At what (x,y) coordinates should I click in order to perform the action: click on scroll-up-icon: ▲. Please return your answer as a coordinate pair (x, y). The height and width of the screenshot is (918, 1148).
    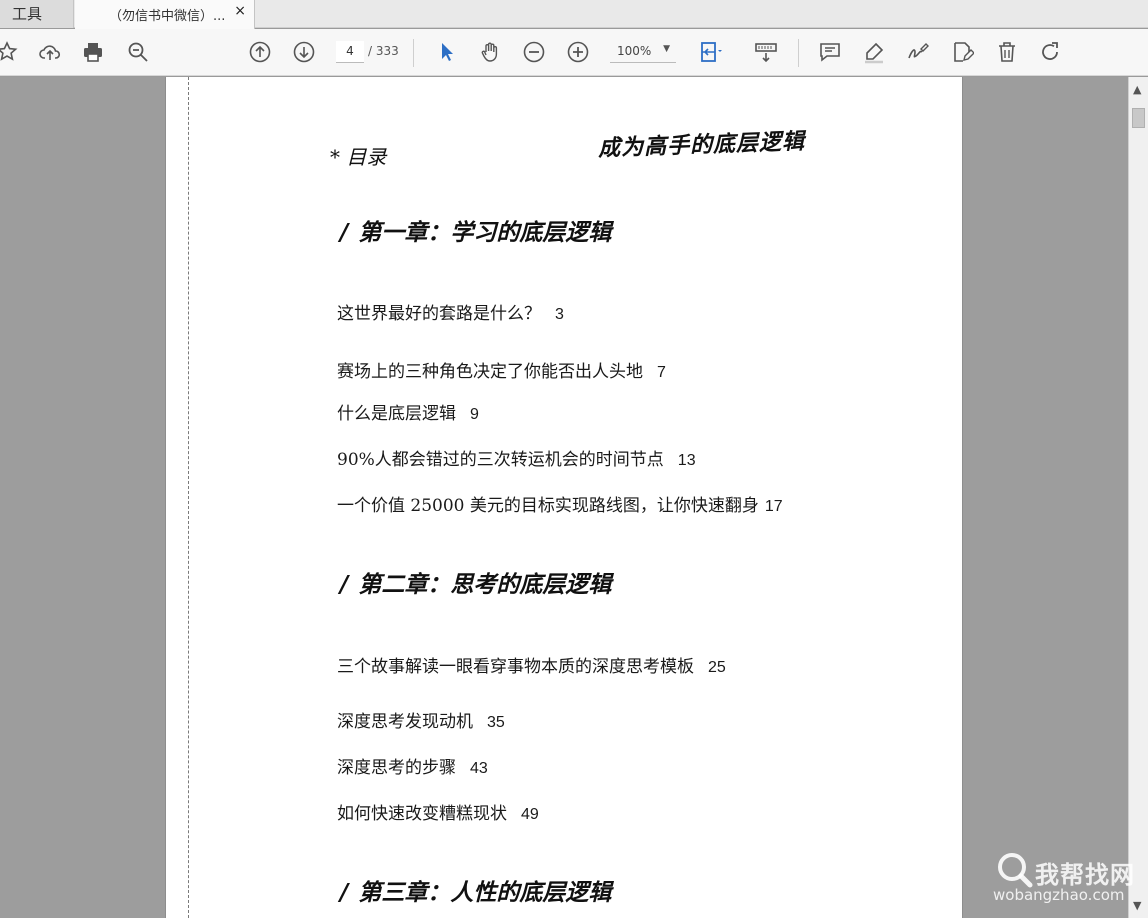
    Looking at the image, I should click on (1137, 89).